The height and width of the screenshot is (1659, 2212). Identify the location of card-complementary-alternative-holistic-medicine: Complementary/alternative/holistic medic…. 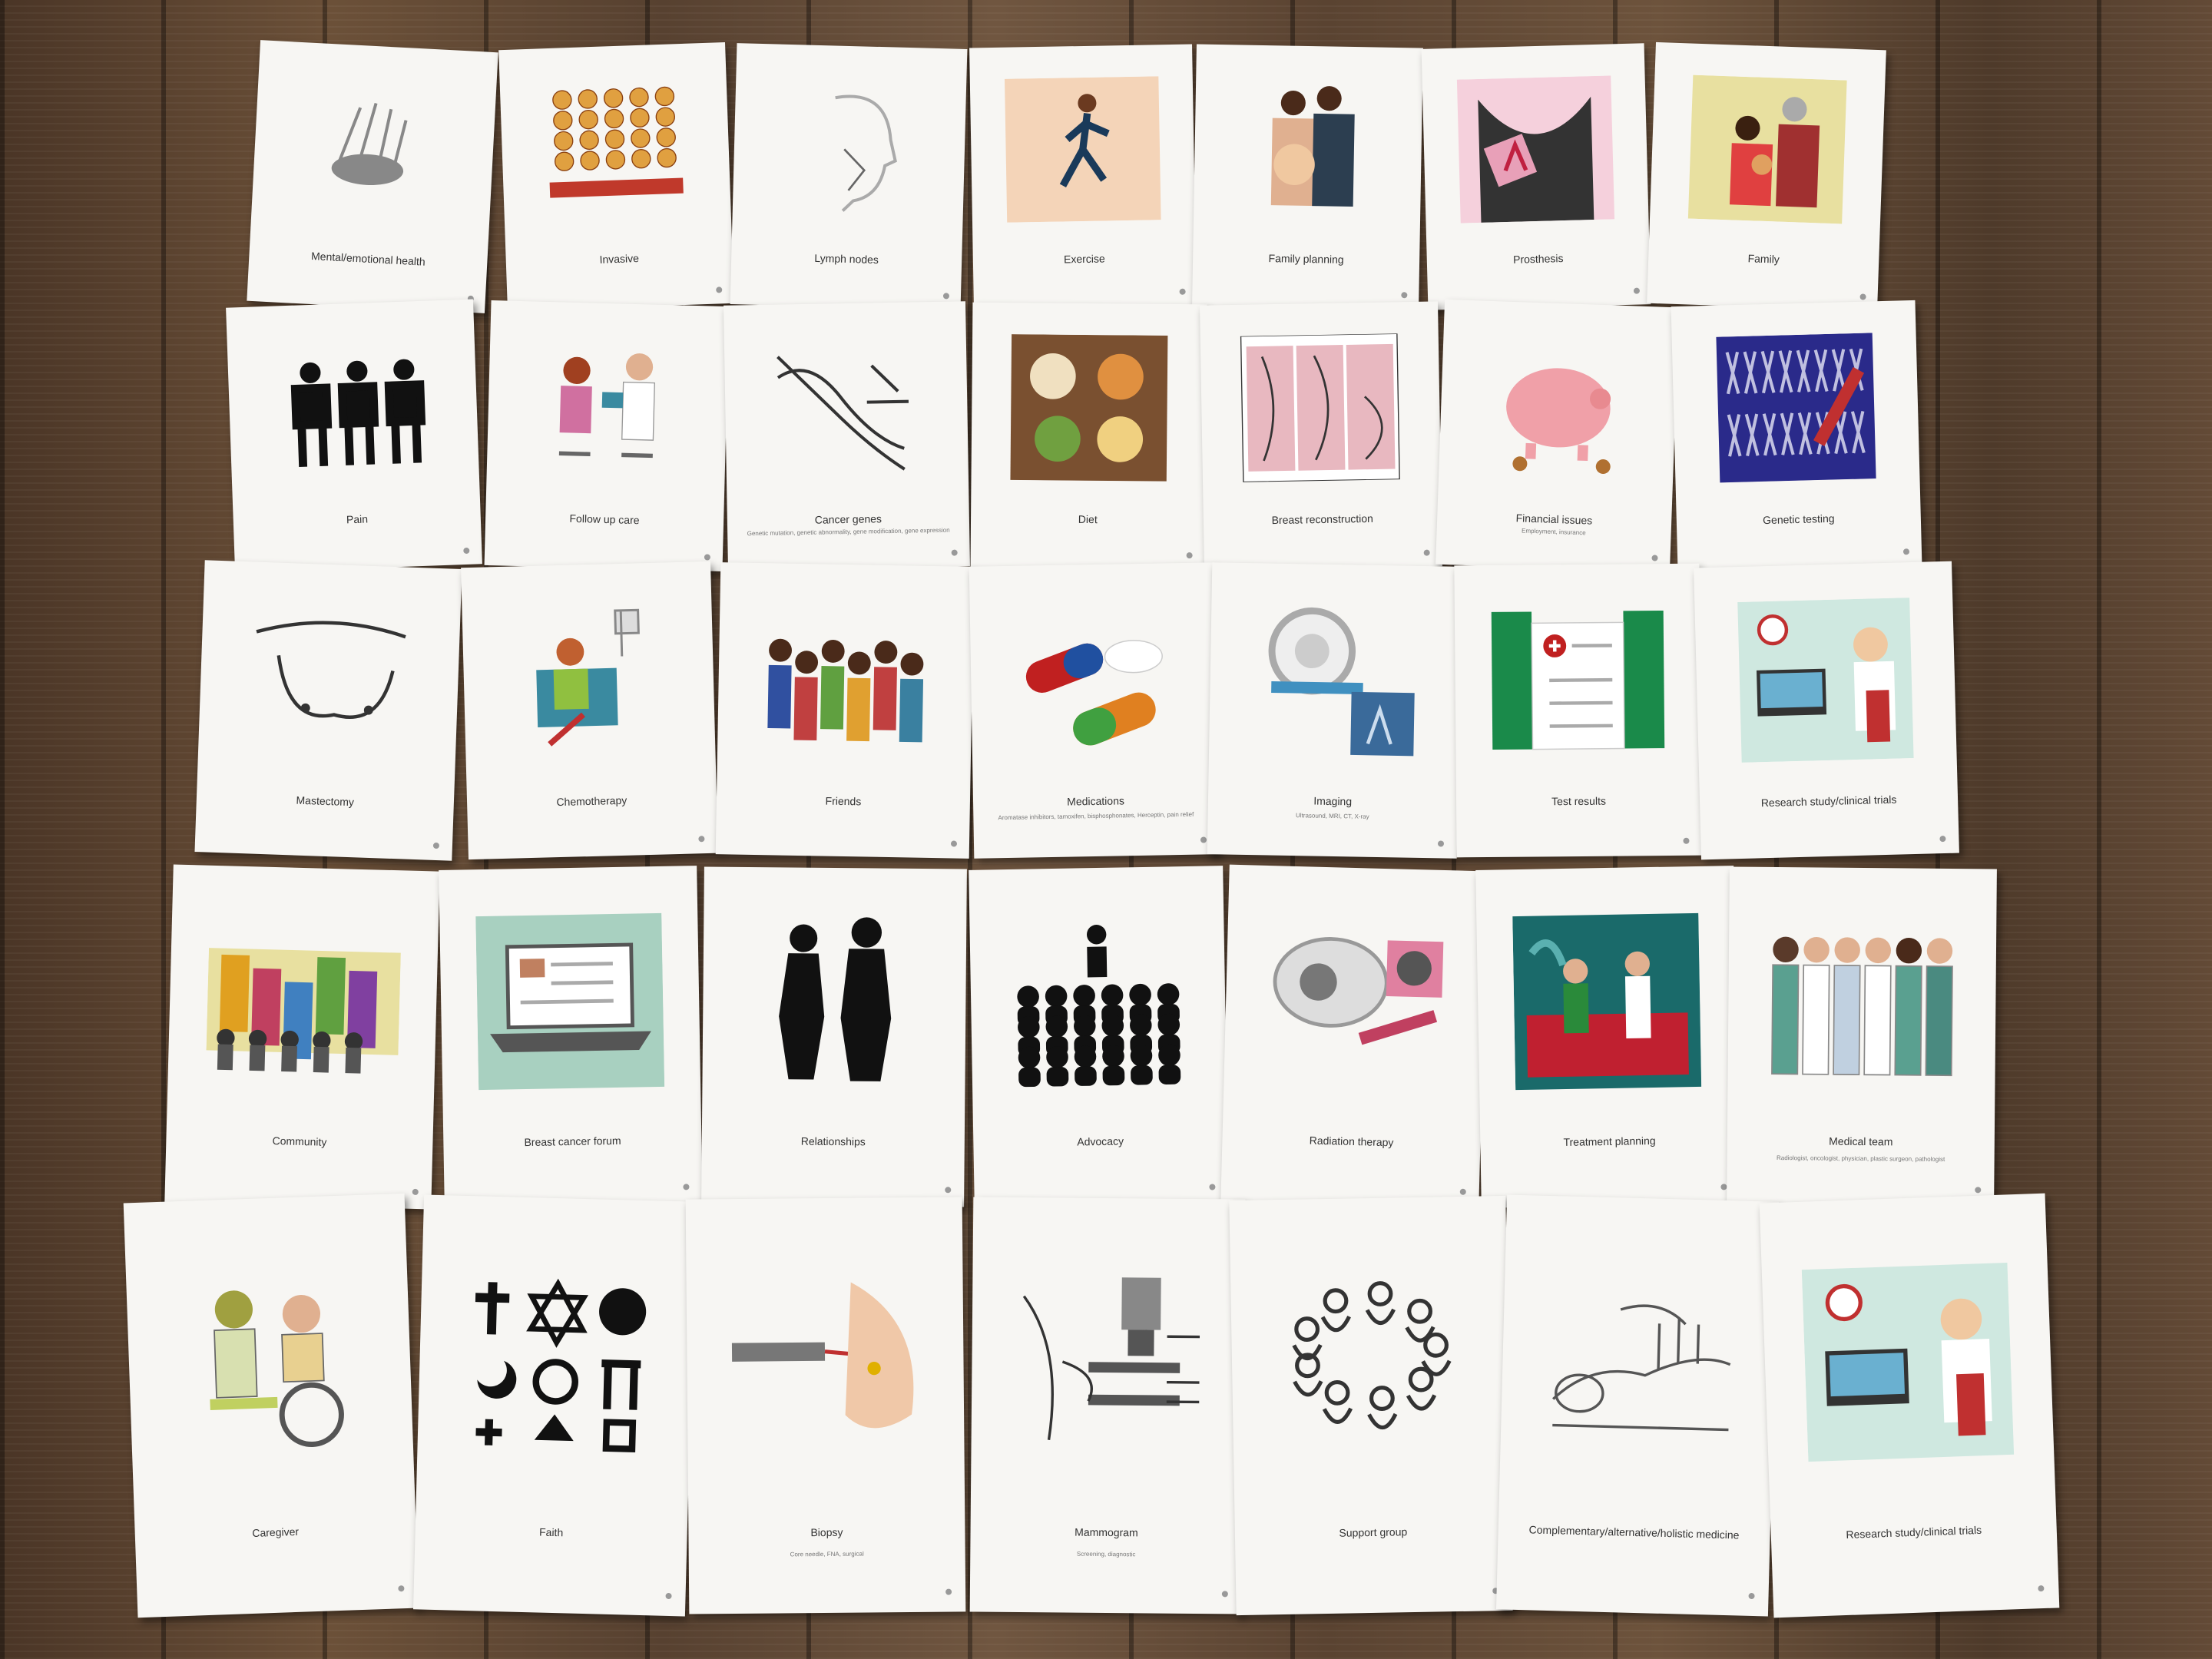
(1637, 1406).